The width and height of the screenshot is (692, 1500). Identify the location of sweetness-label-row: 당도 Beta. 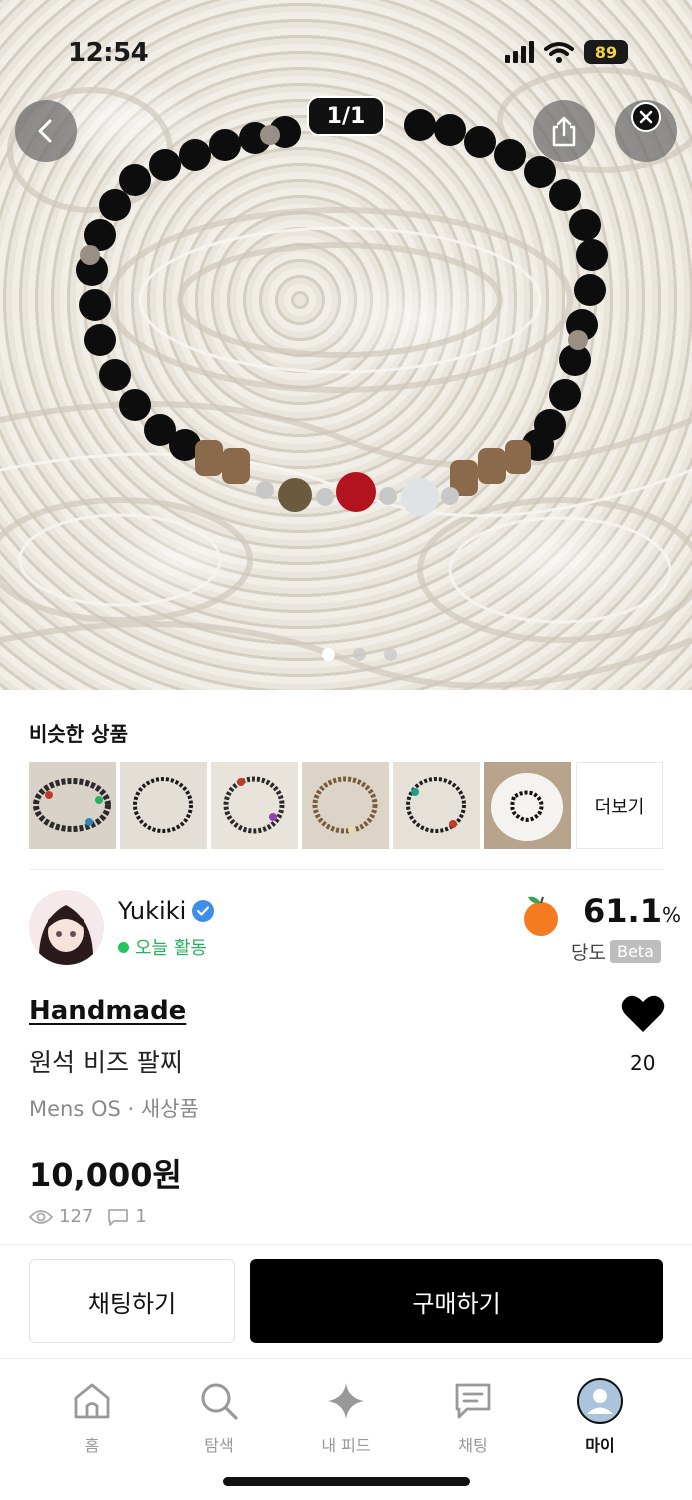
(616, 951).